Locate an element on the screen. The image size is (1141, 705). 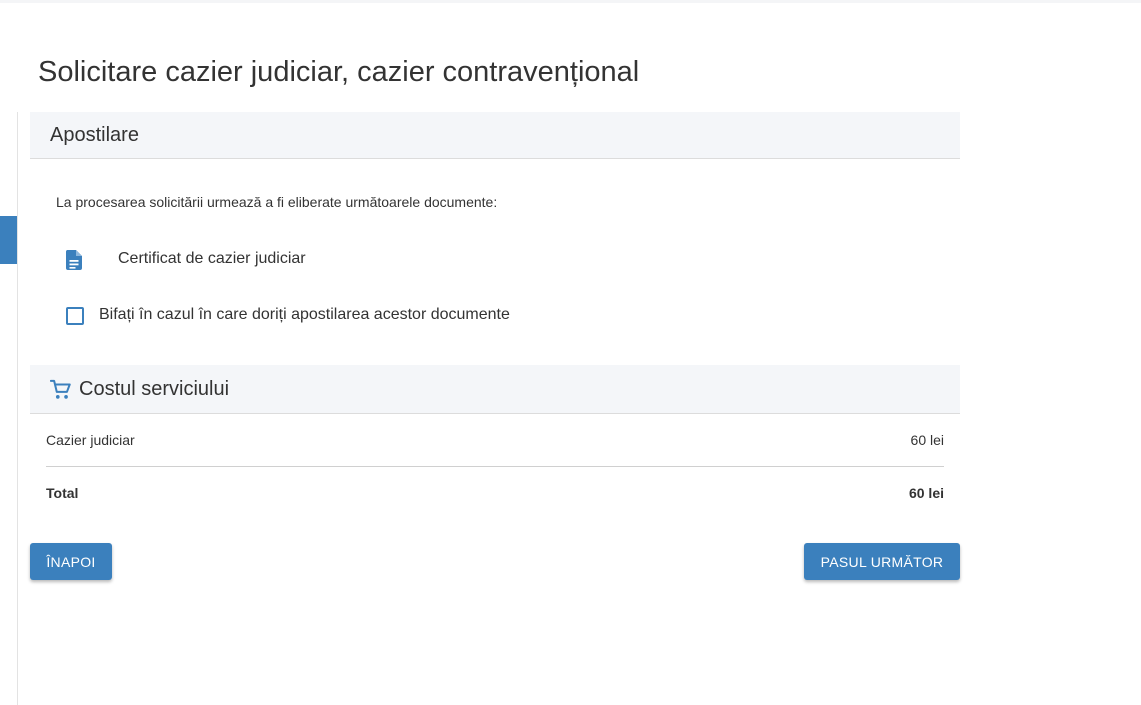
cost-item-value: 60 lei is located at coordinates (927, 440).